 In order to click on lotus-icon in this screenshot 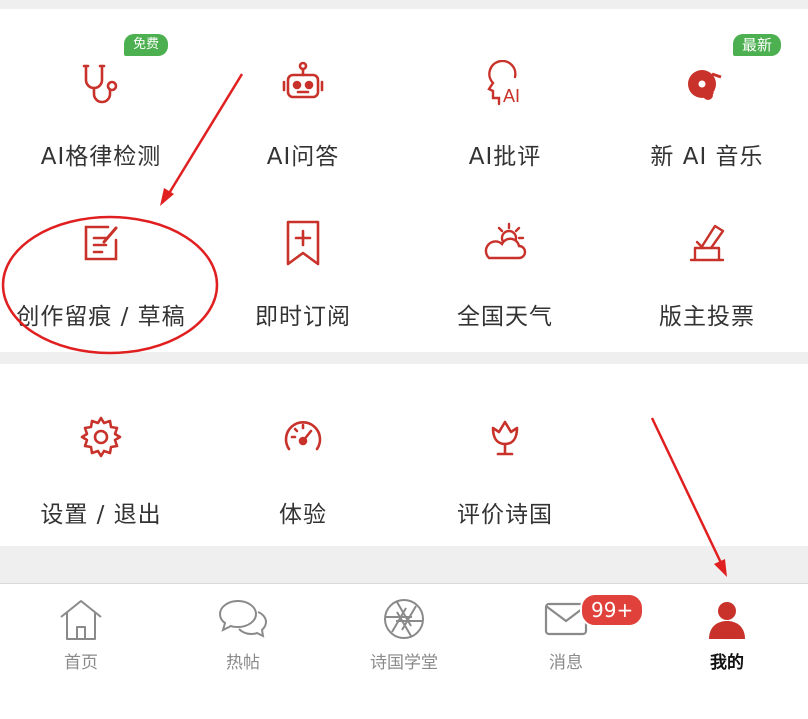, I will do `click(505, 437)`.